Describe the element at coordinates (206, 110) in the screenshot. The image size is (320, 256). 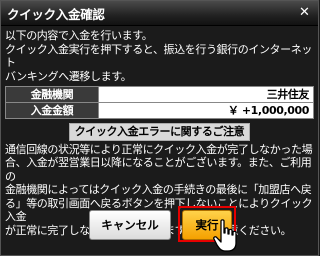
I see `amount-value: ￥ +1,000,000` at that location.